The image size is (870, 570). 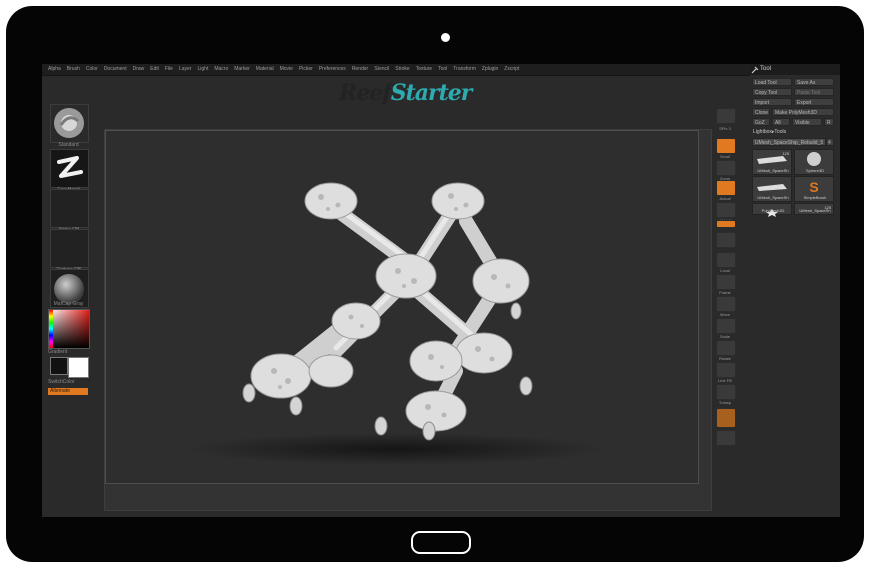 I want to click on floor-button, so click(x=726, y=240).